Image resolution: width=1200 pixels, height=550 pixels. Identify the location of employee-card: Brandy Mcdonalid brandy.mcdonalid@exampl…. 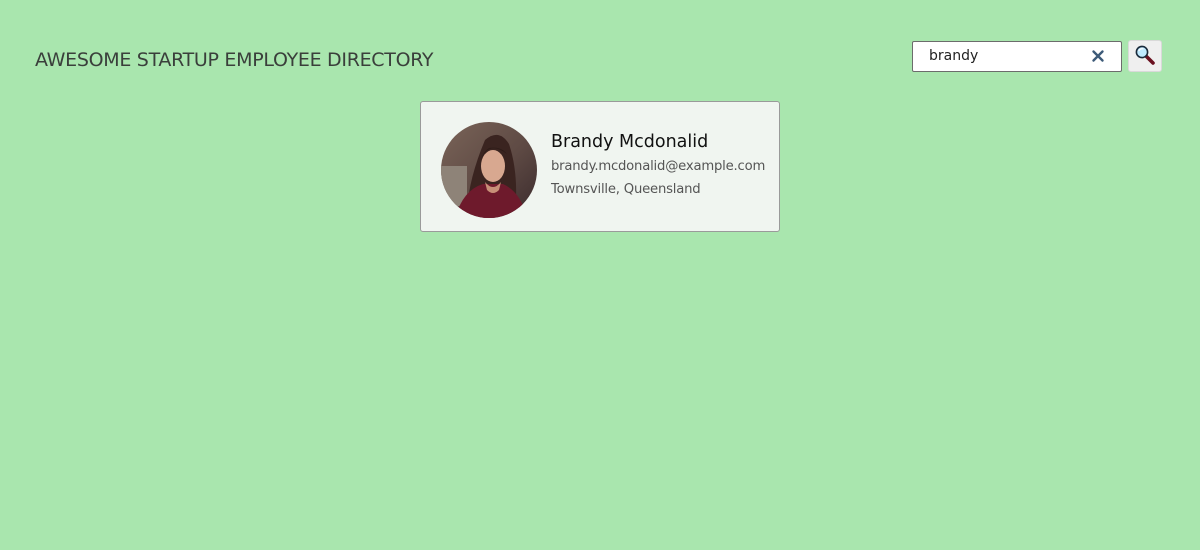
(600, 166).